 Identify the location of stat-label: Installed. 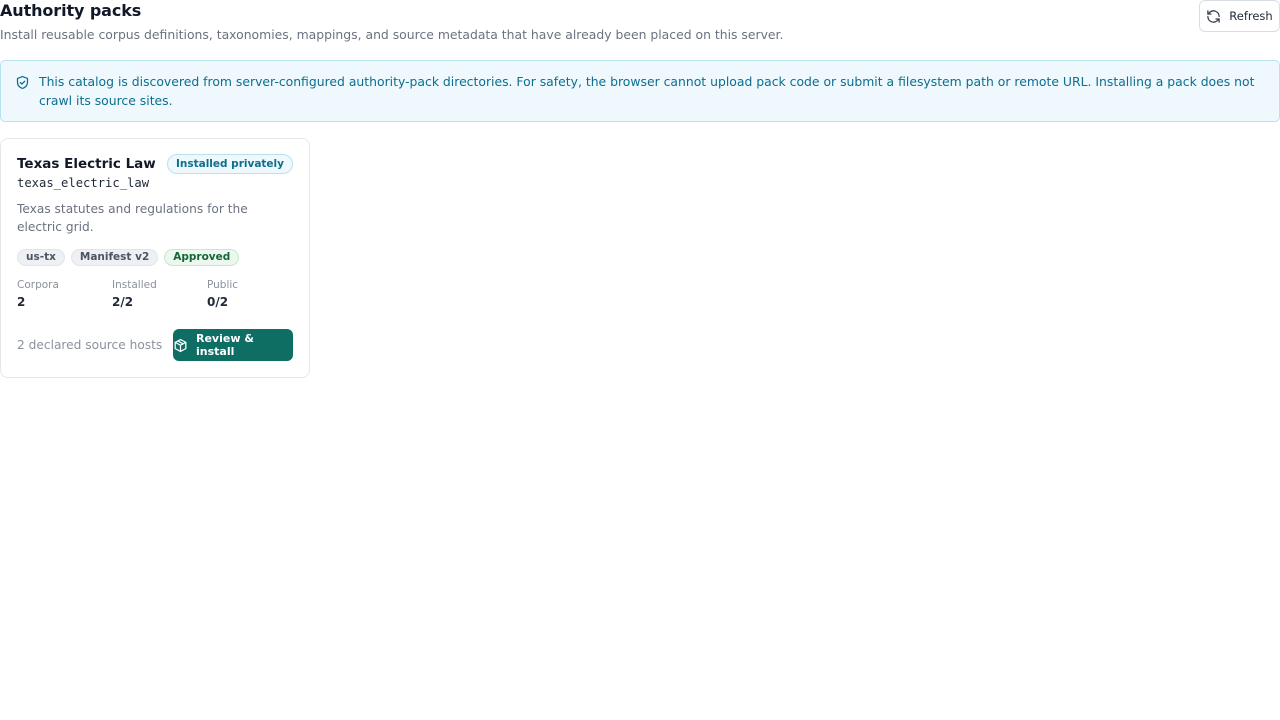
(134, 285).